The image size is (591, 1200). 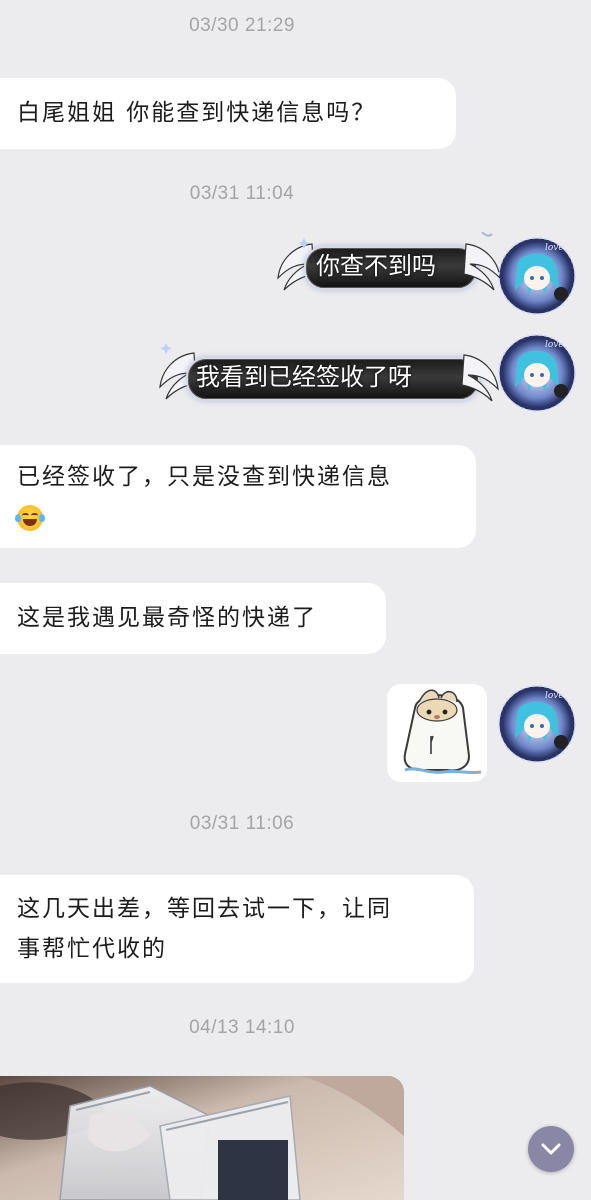 What do you see at coordinates (242, 1027) in the screenshot?
I see `timestamp: 04/13 14:10` at bounding box center [242, 1027].